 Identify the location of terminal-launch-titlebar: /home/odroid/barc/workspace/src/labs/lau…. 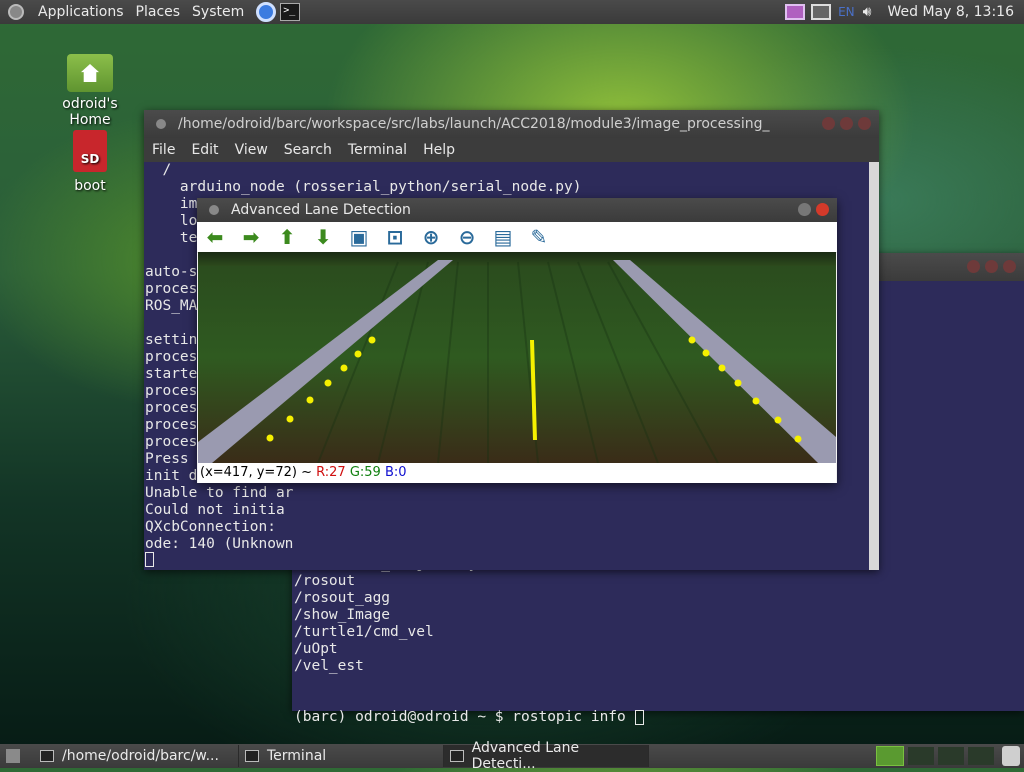
(511, 124).